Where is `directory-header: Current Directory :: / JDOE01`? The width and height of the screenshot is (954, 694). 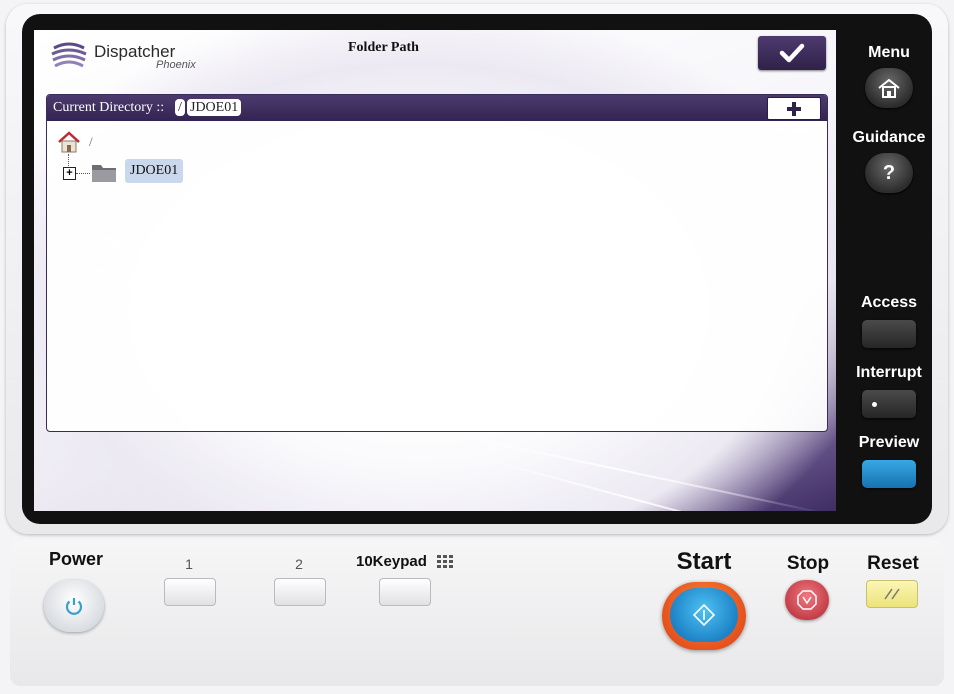
directory-header: Current Directory :: / JDOE01 is located at coordinates (437, 108).